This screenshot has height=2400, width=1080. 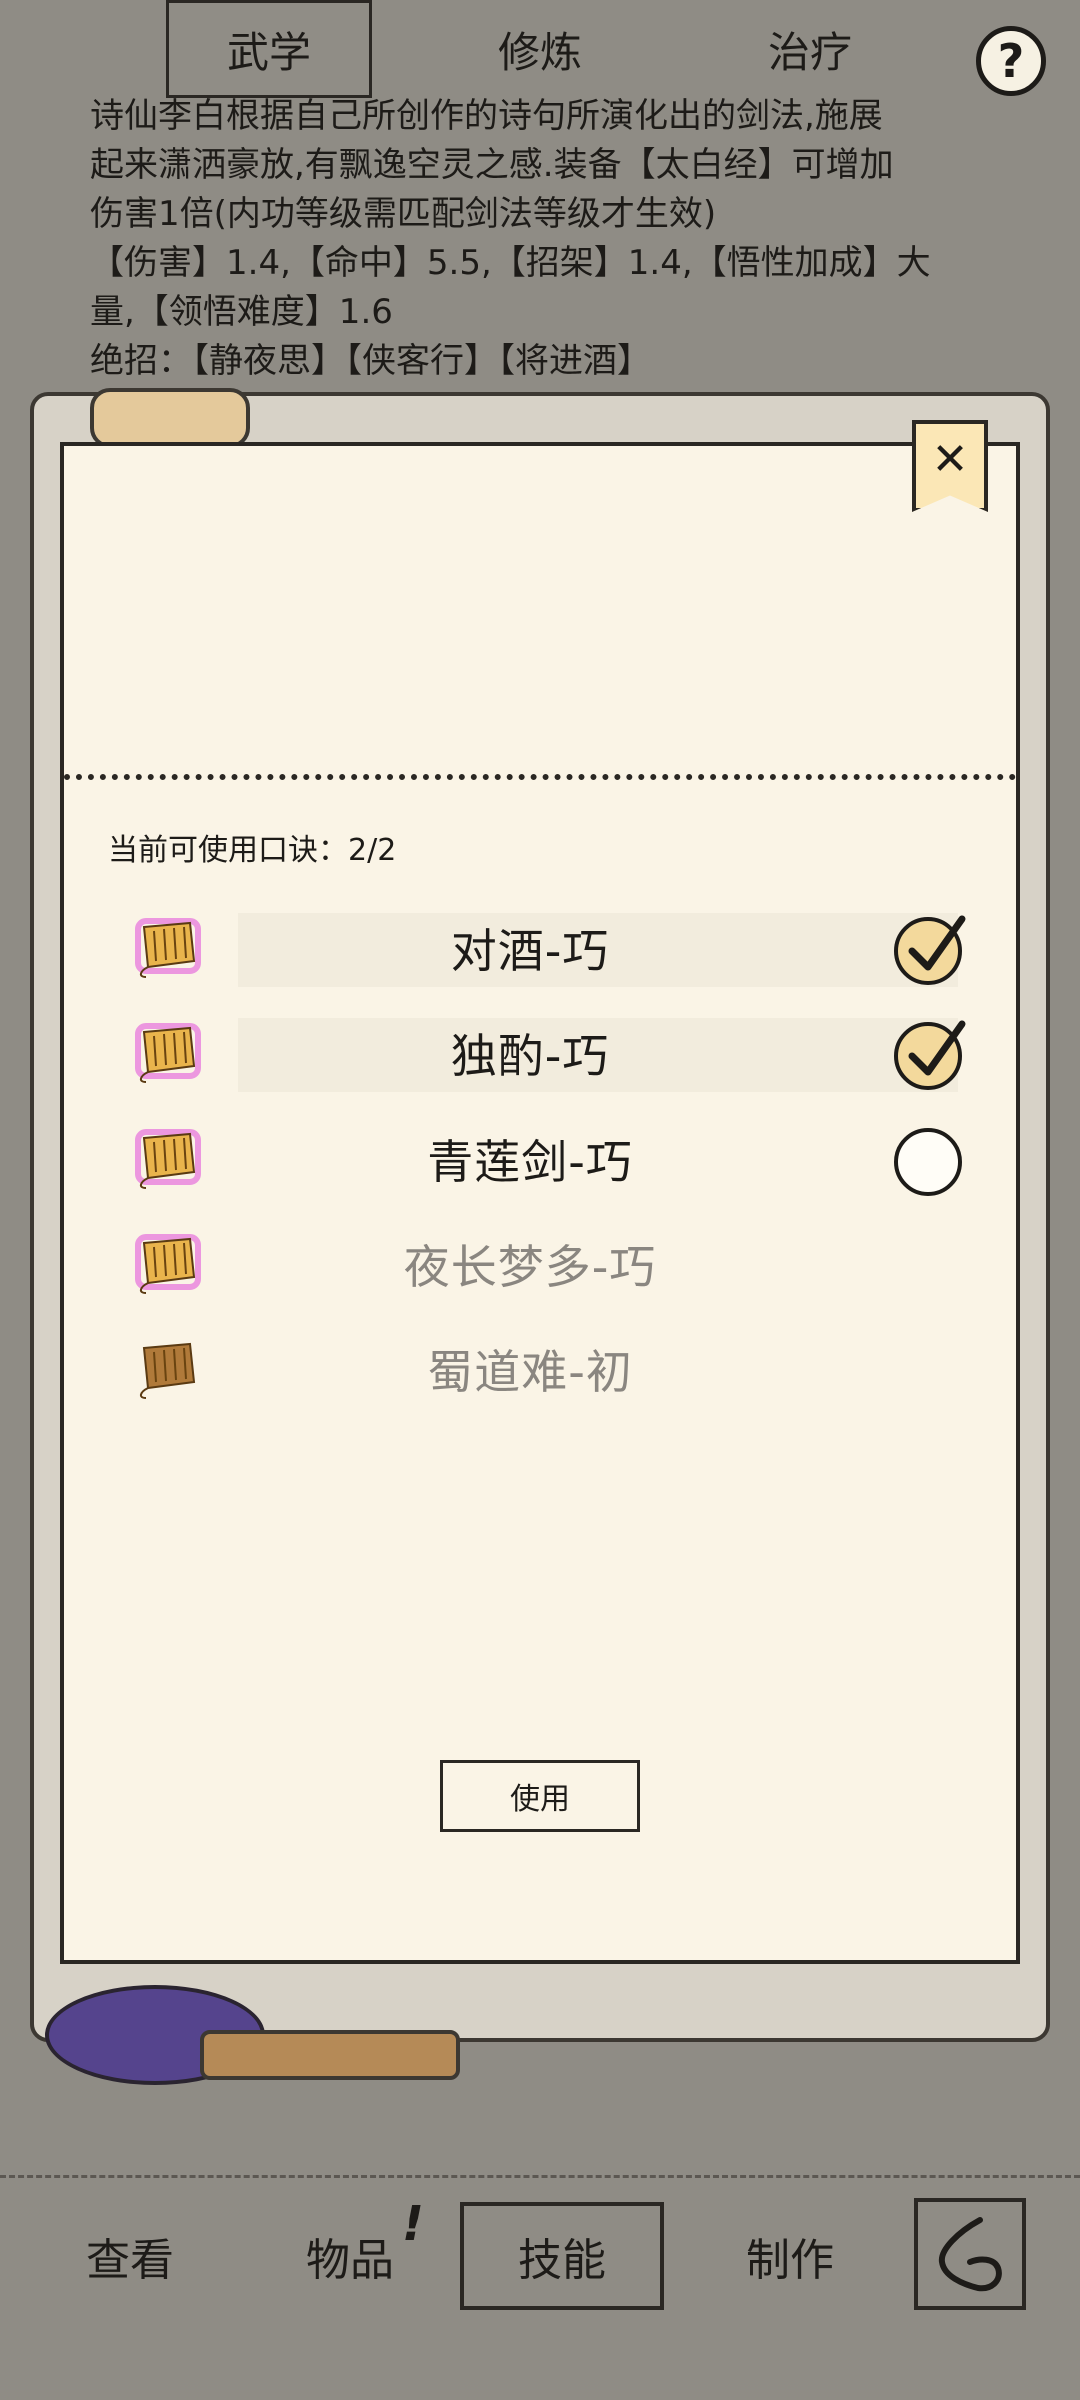 I want to click on formula-name: 青莲剑-巧, so click(x=530, y=1162).